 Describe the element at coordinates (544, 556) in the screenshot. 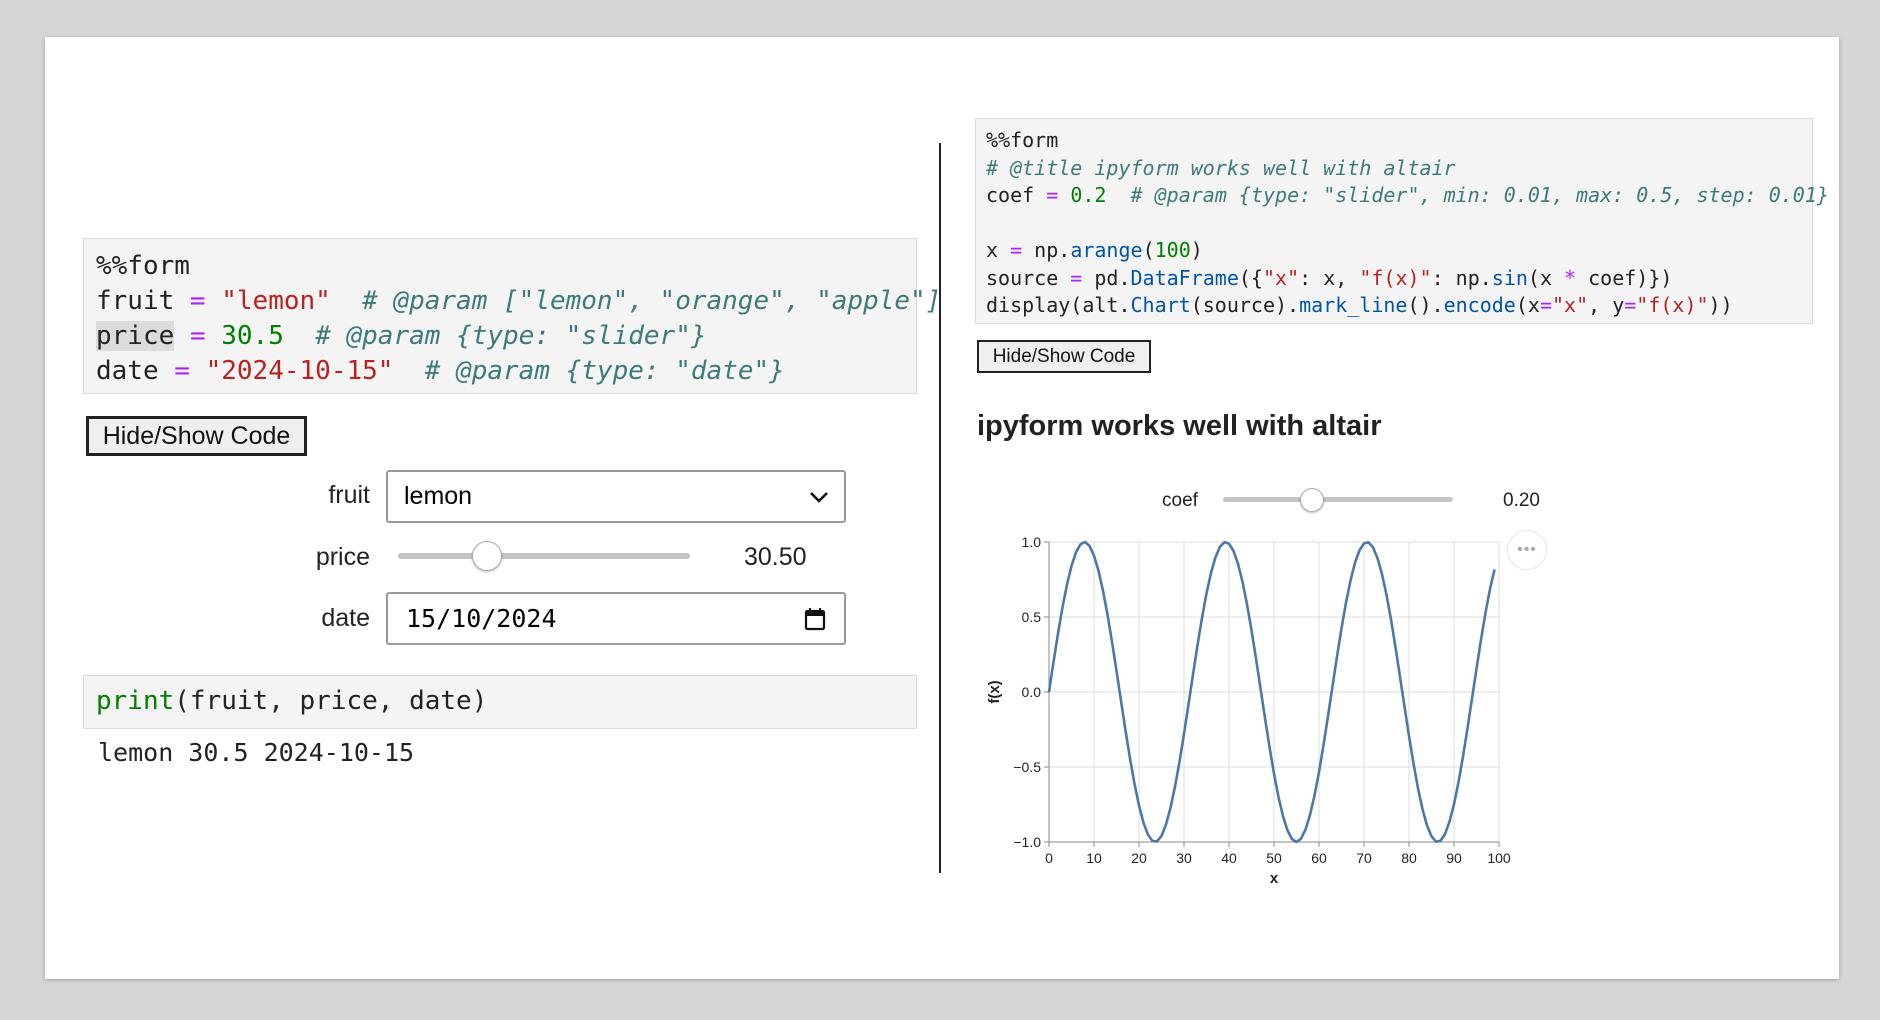

I see `price-slider-track` at that location.